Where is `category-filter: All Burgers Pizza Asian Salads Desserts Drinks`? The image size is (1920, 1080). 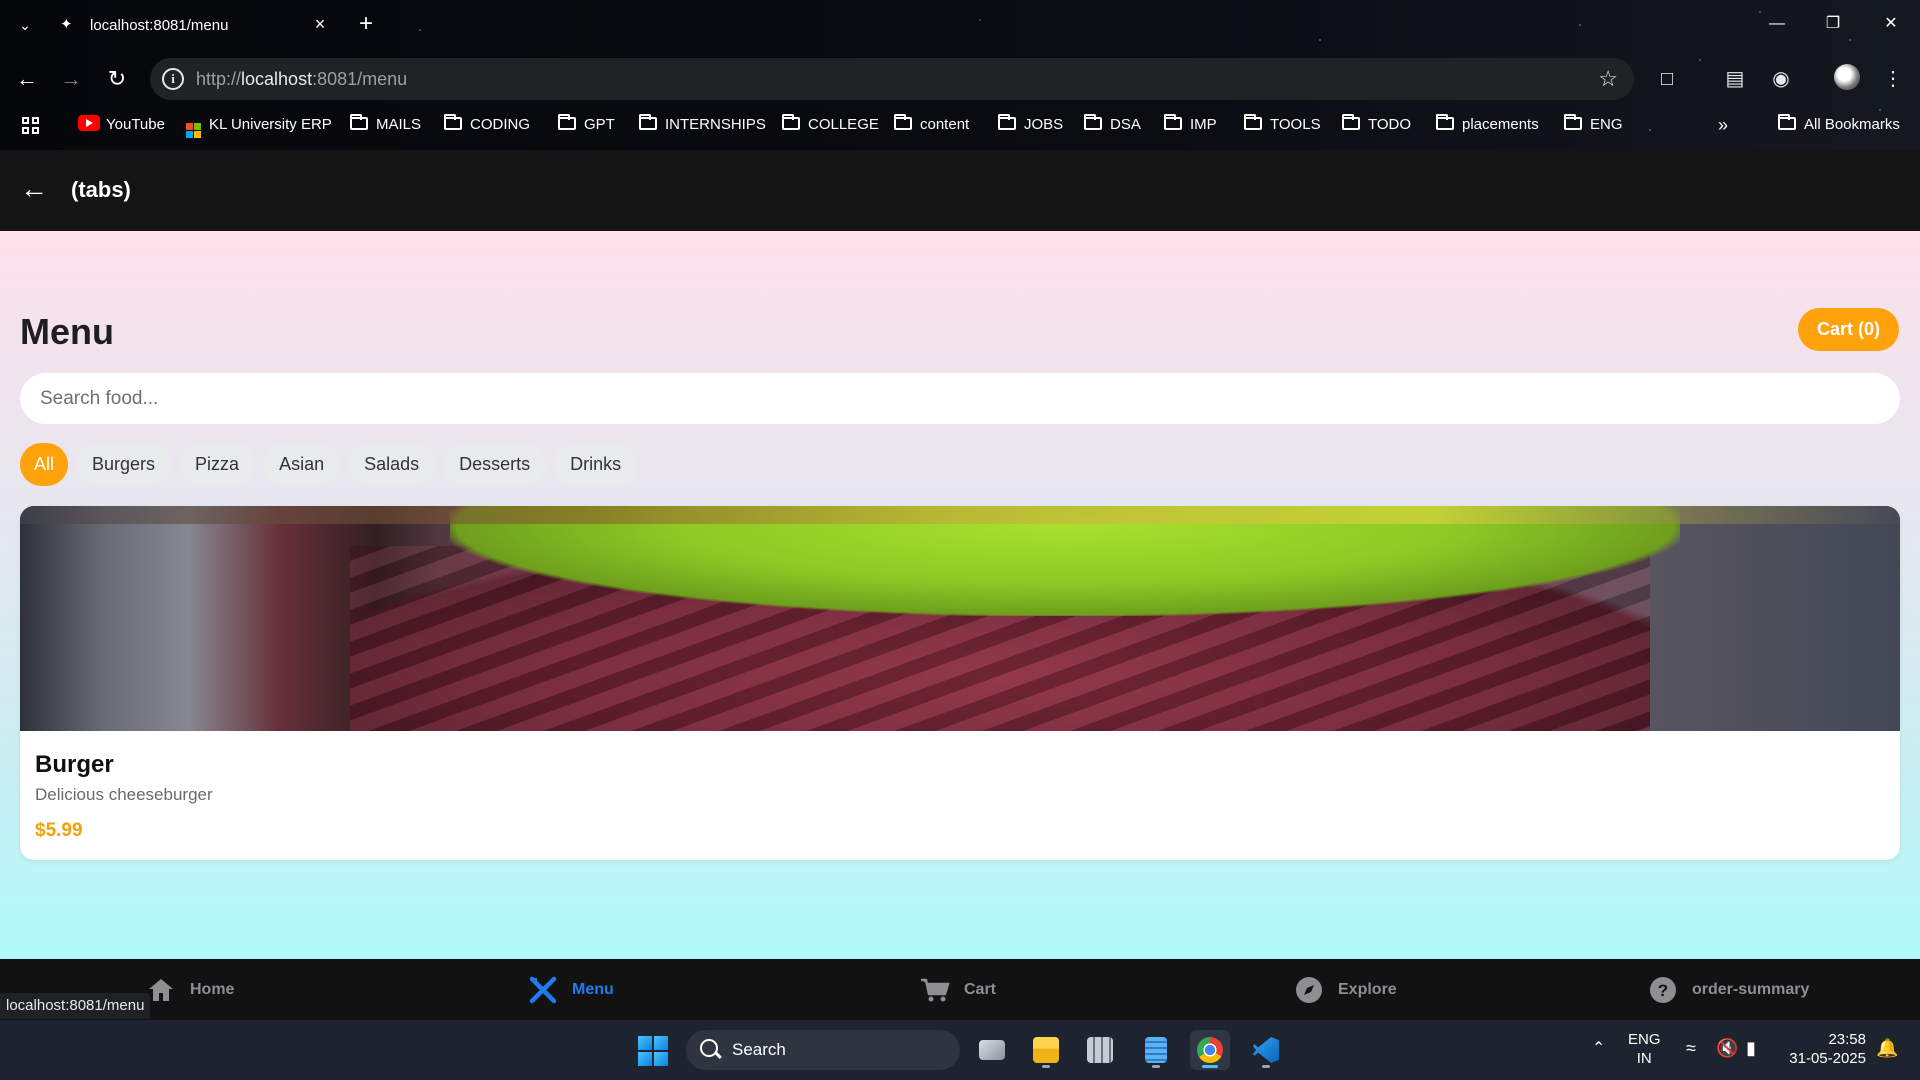 category-filter: All Burgers Pizza Asian Salads Desserts Drinks is located at coordinates (332, 465).